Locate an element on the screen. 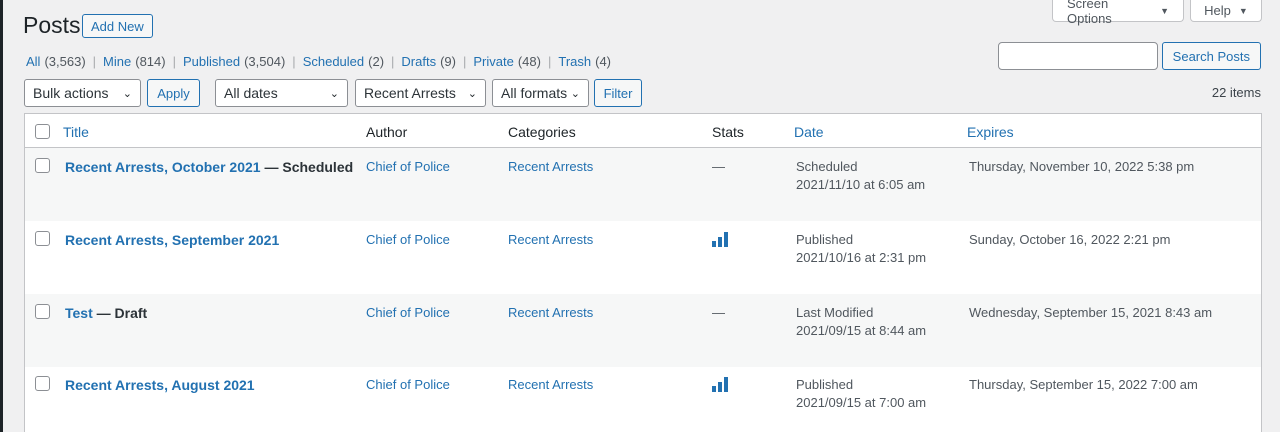 This screenshot has width=1280, height=432. view-count: (9) is located at coordinates (448, 61).